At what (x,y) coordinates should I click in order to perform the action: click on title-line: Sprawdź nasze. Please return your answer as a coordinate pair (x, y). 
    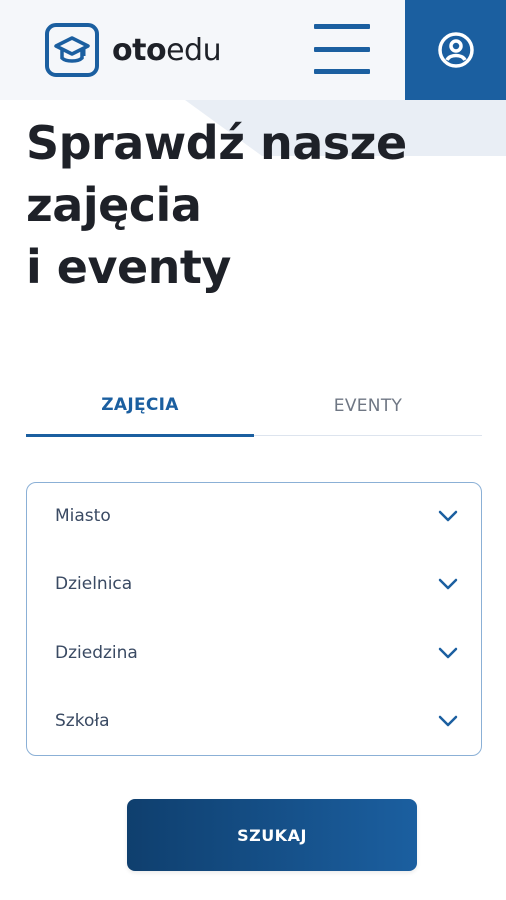
    Looking at the image, I should click on (216, 143).